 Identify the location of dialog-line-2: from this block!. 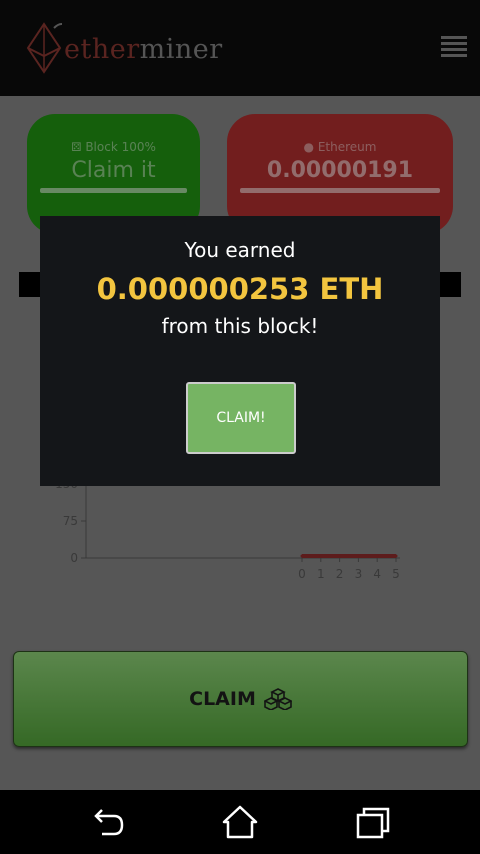
(240, 326).